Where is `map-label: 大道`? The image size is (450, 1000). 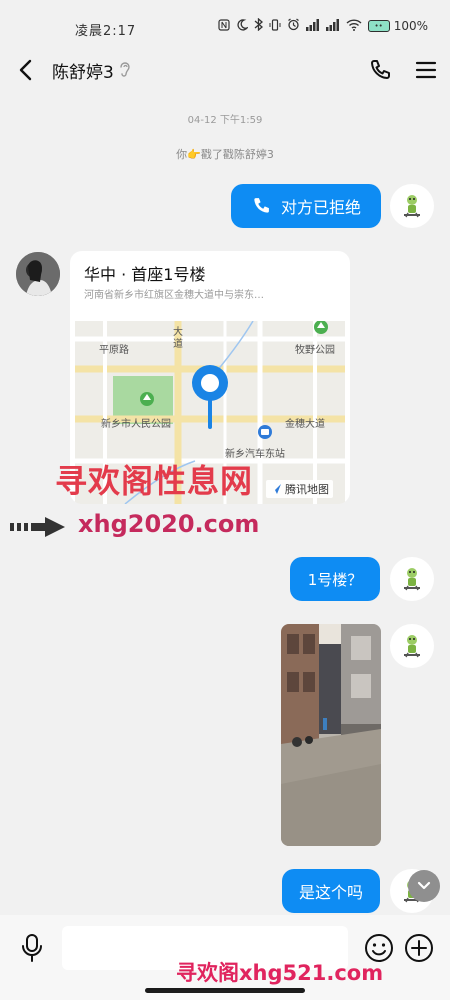 map-label: 大道 is located at coordinates (178, 338).